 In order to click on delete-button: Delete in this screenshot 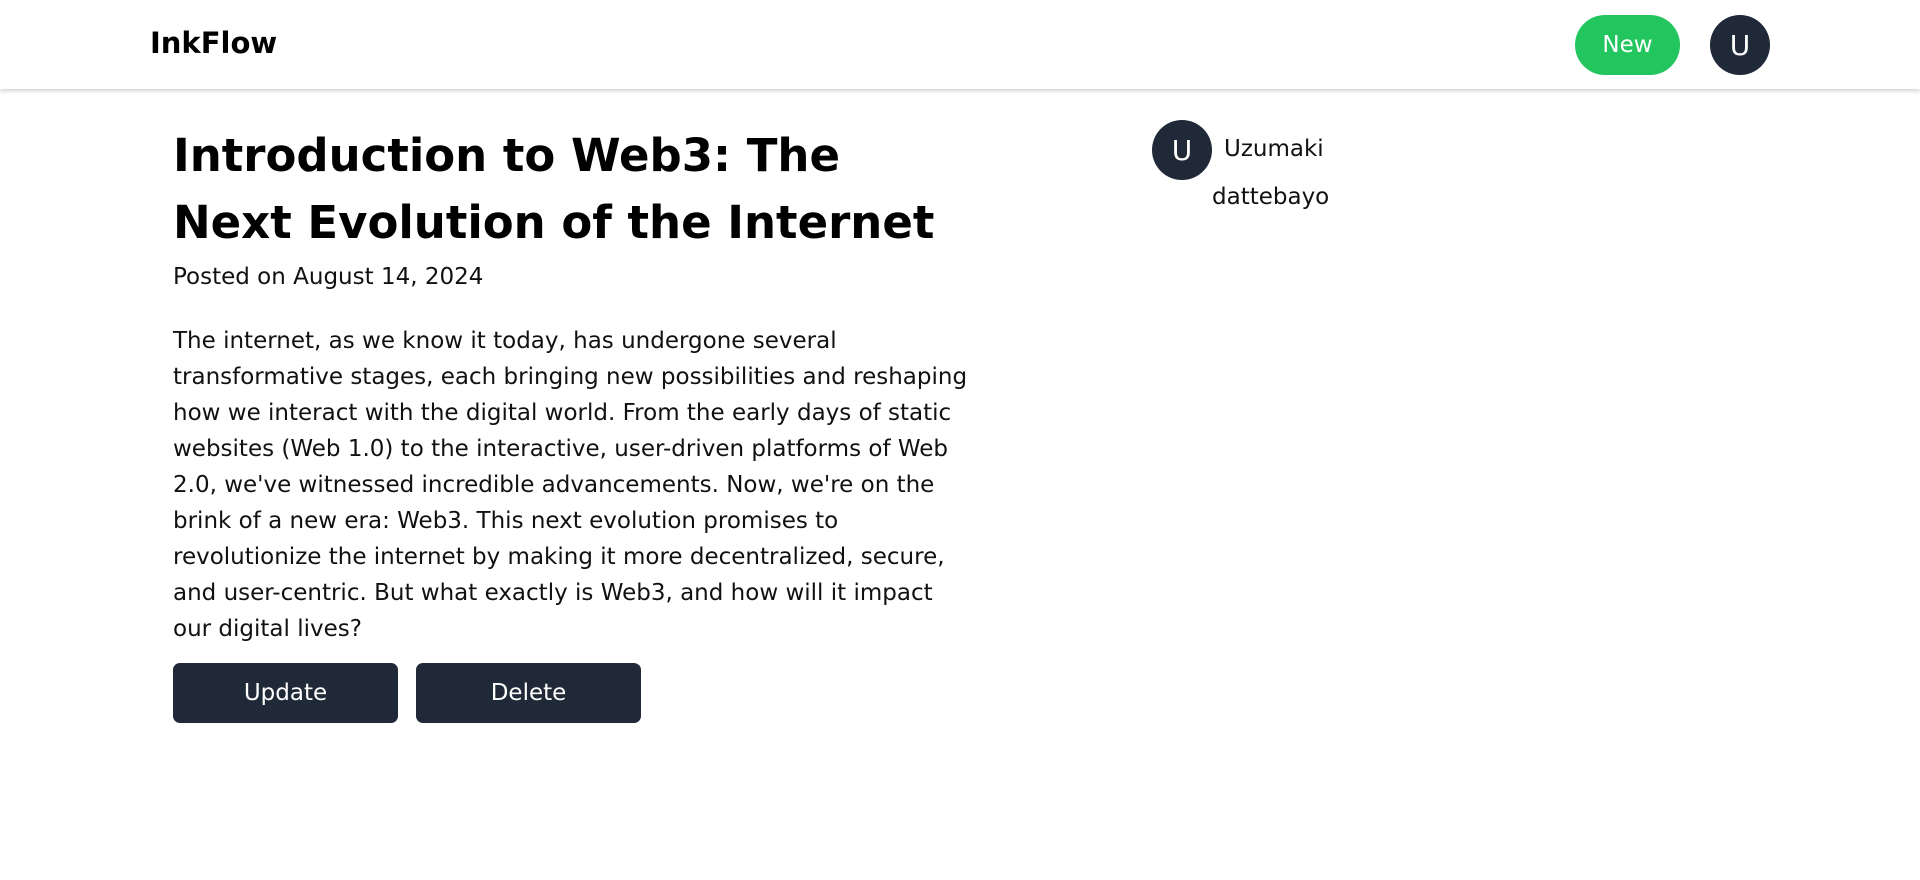, I will do `click(528, 693)`.